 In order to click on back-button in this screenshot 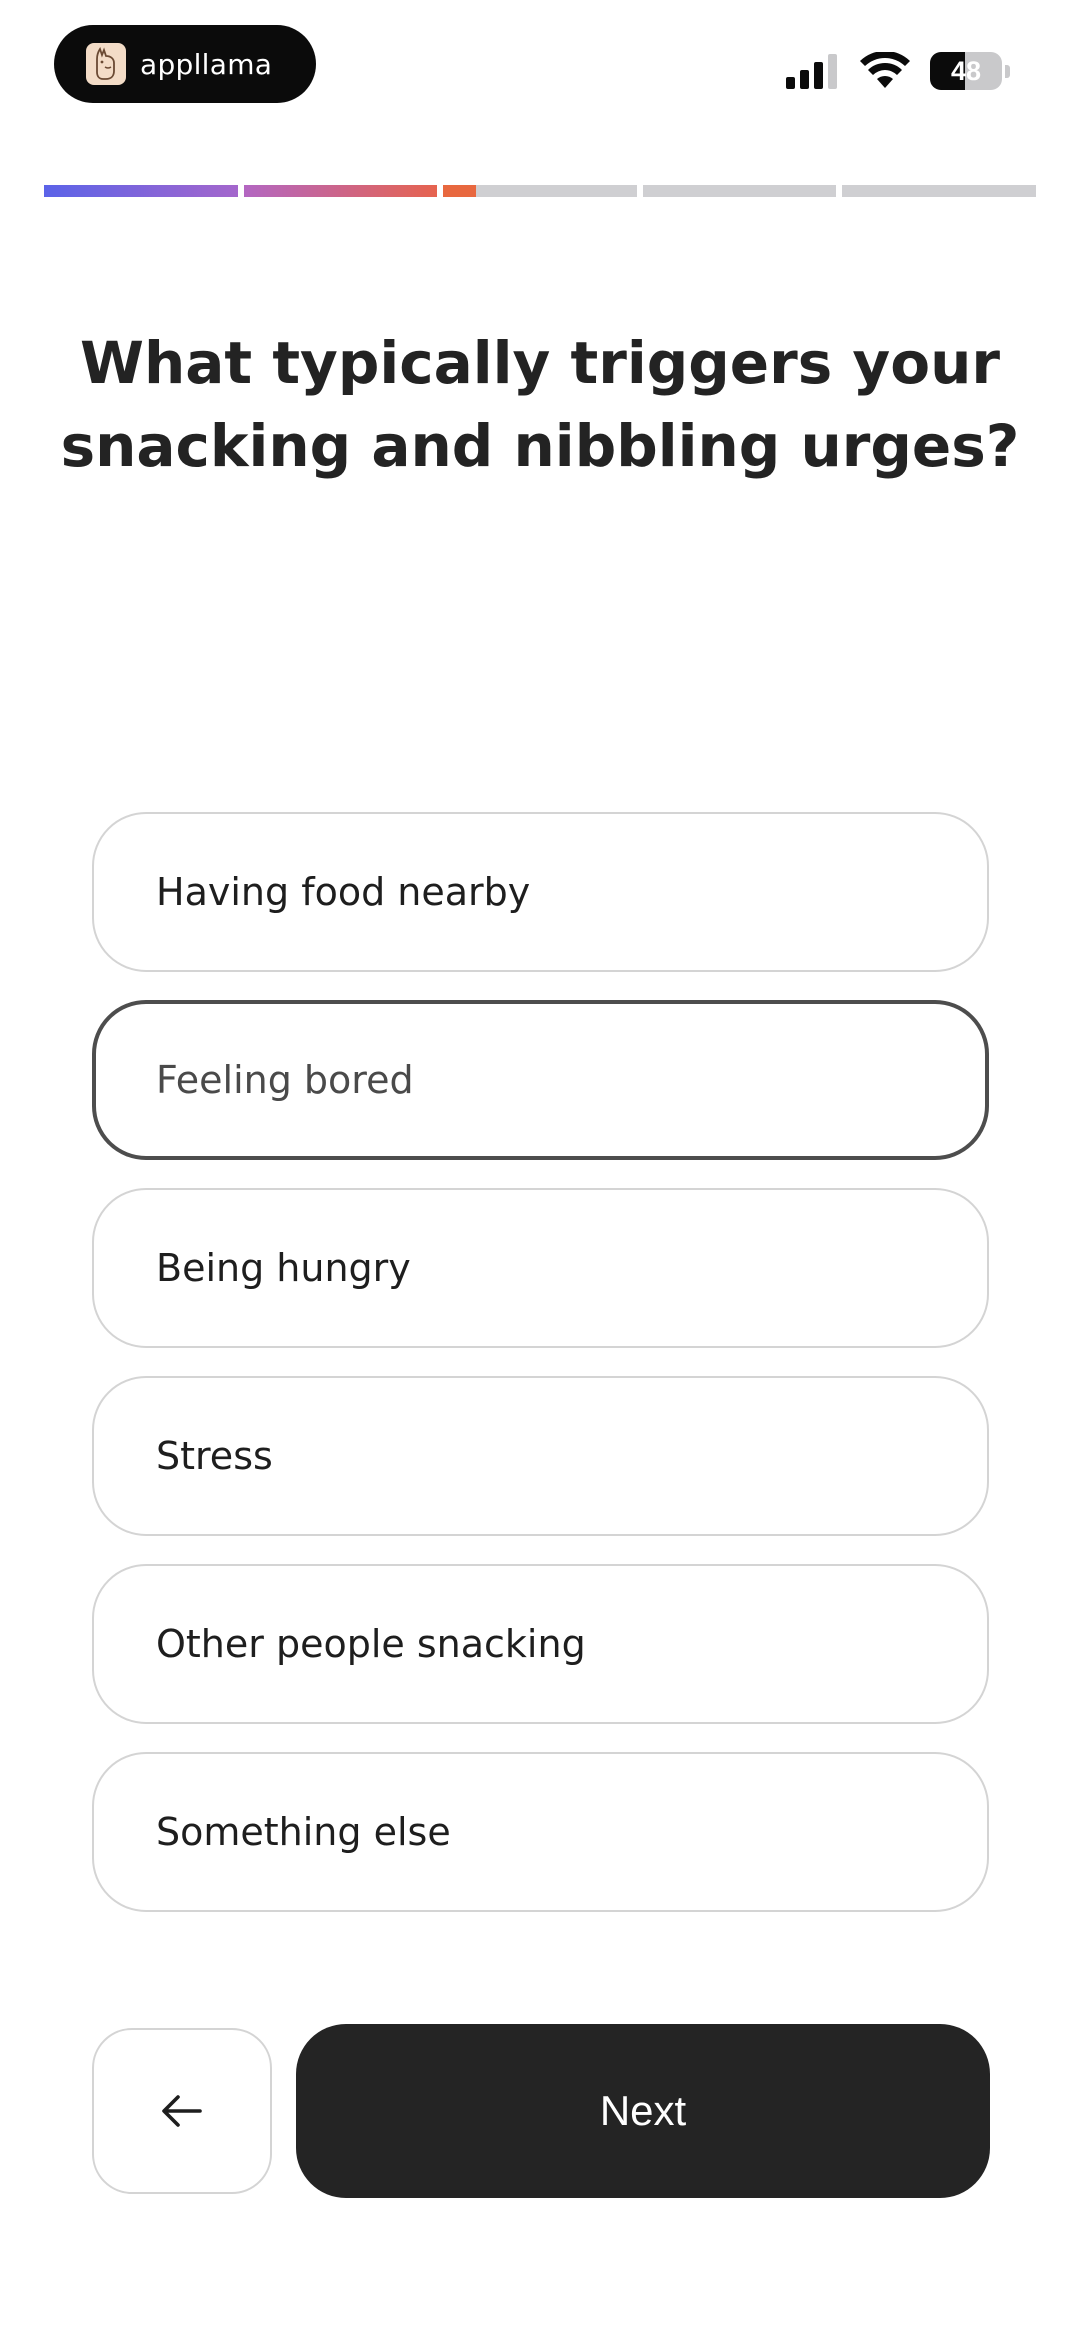, I will do `click(182, 2111)`.